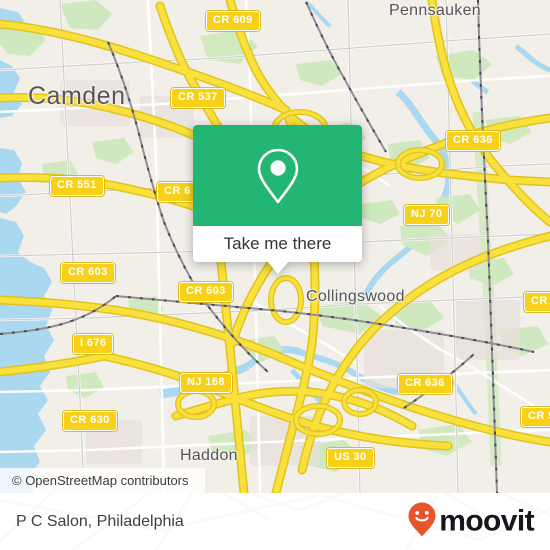 This screenshot has height=550, width=550. I want to click on place-label-collingswood: Collingswood, so click(355, 296).